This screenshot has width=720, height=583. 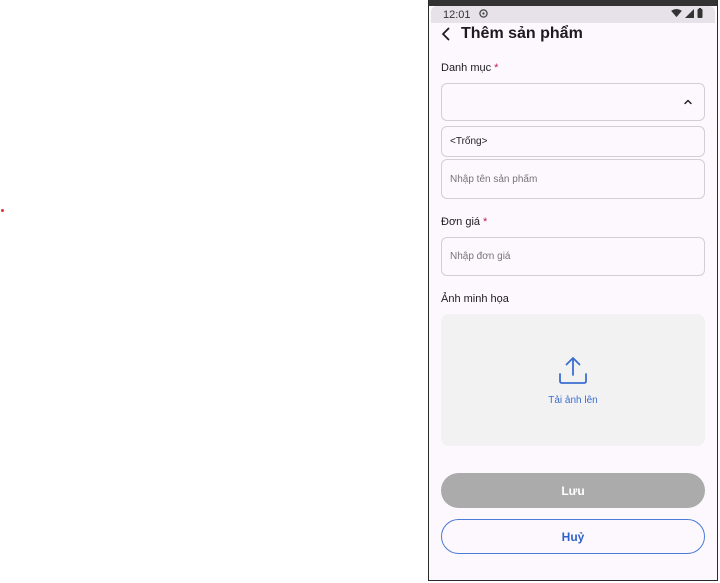 What do you see at coordinates (573, 400) in the screenshot?
I see `upload-label: Tải ảnh lên` at bounding box center [573, 400].